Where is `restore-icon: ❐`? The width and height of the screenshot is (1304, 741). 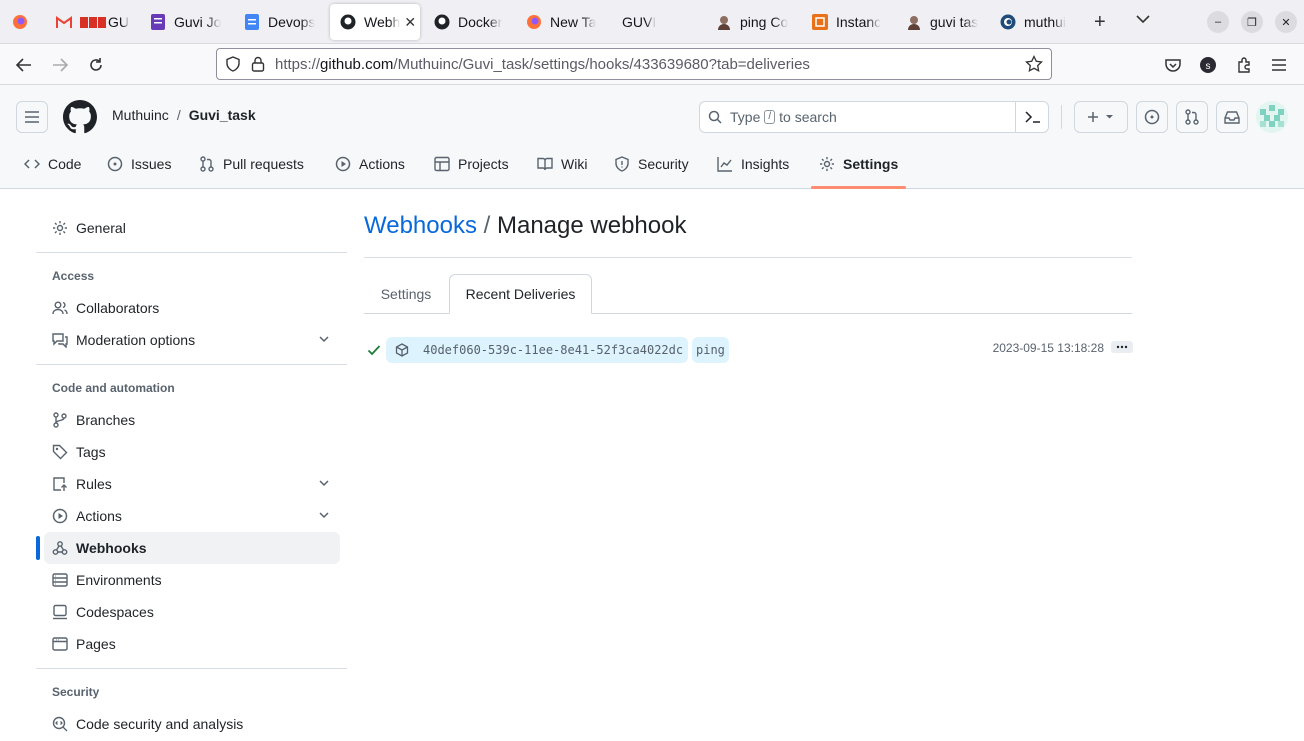
restore-icon: ❐ is located at coordinates (1252, 22).